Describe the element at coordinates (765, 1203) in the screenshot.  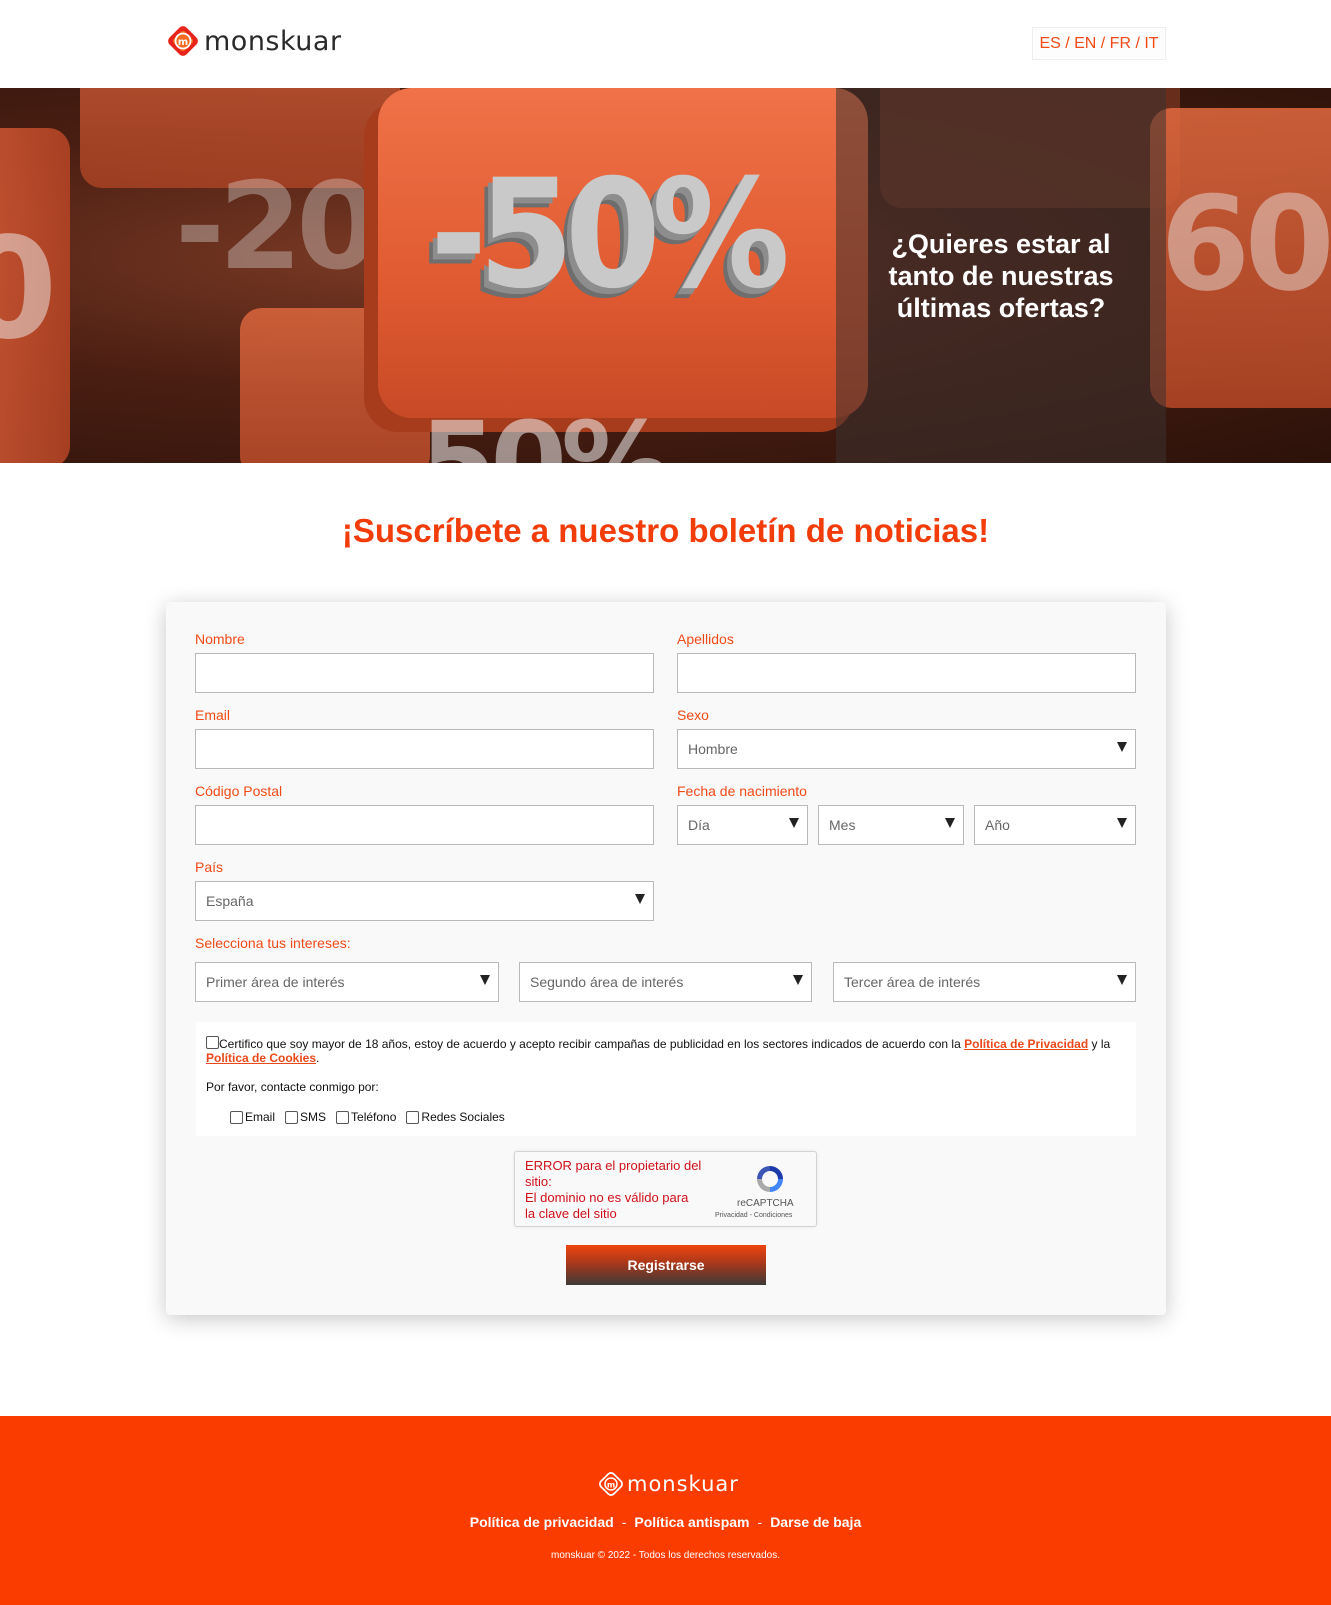
I see `recaptcha-brand: reCAPTCHA` at that location.